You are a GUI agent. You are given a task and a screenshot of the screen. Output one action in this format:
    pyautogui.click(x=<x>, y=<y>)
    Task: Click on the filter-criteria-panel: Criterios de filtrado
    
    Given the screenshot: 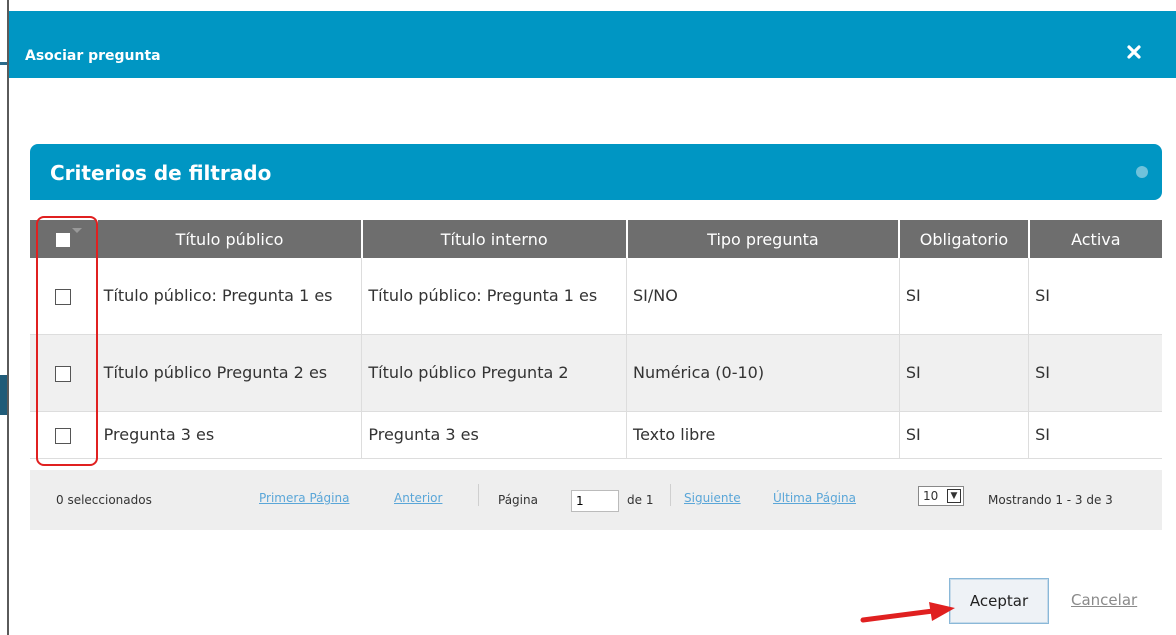 What is the action you would take?
    pyautogui.click(x=596, y=172)
    